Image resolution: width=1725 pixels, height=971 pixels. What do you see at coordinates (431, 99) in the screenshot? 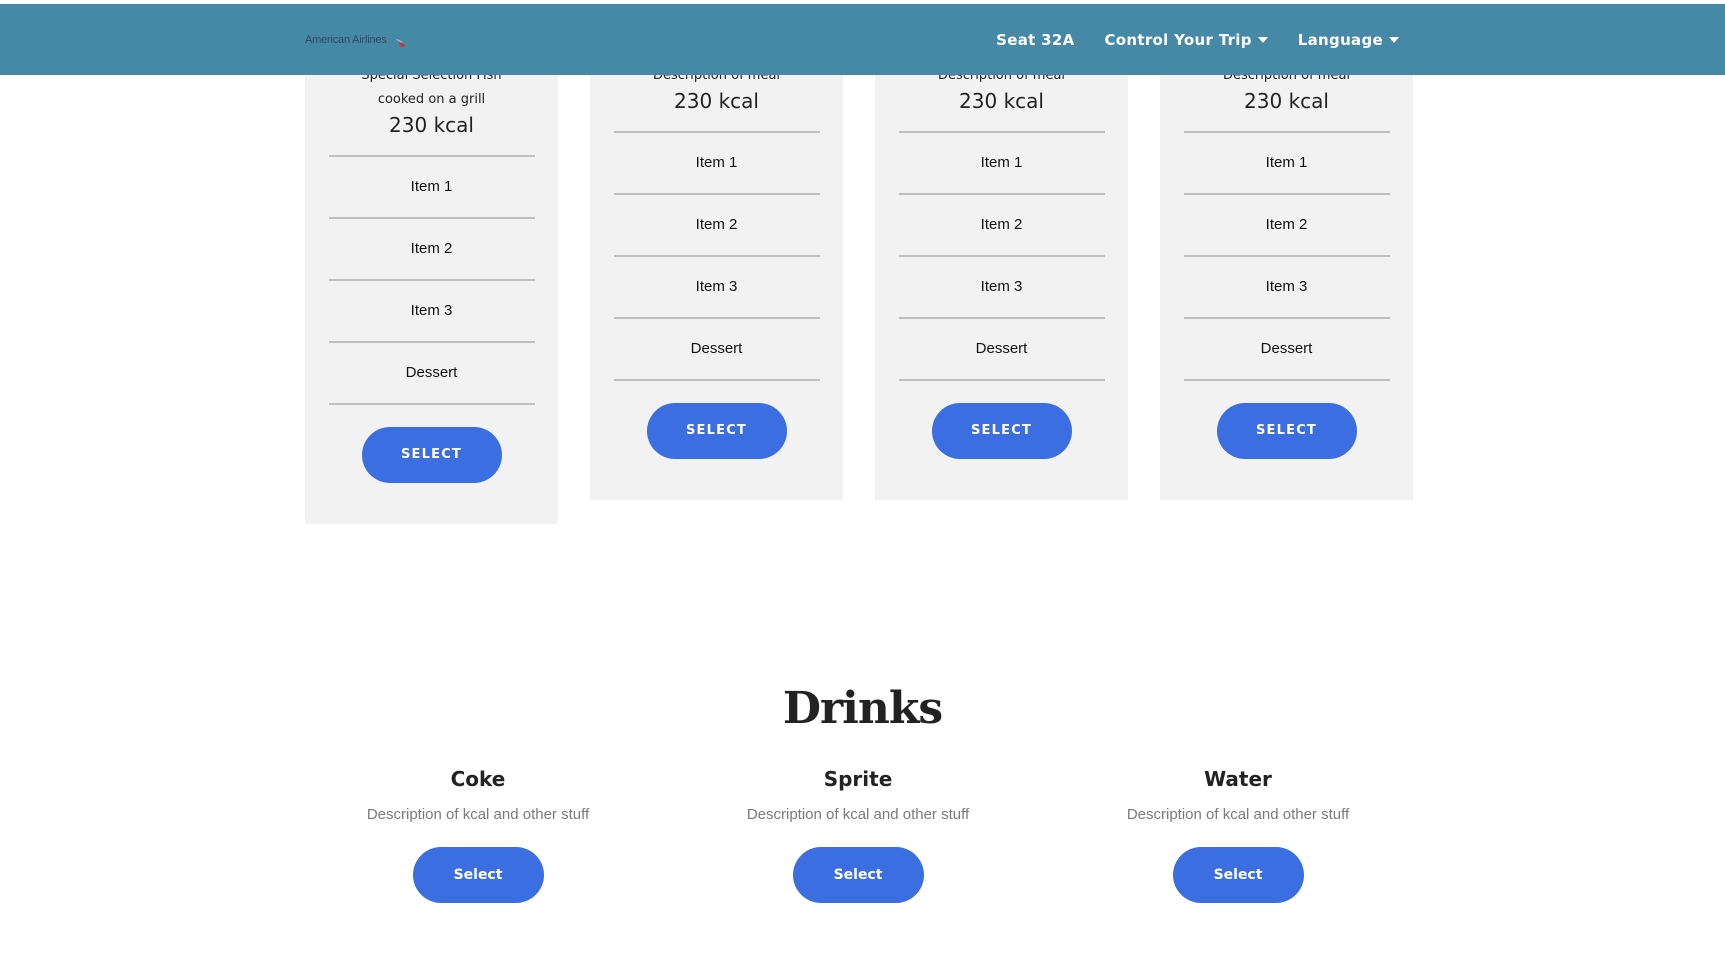
I see `meal-description-line-2: cooked on a grill` at bounding box center [431, 99].